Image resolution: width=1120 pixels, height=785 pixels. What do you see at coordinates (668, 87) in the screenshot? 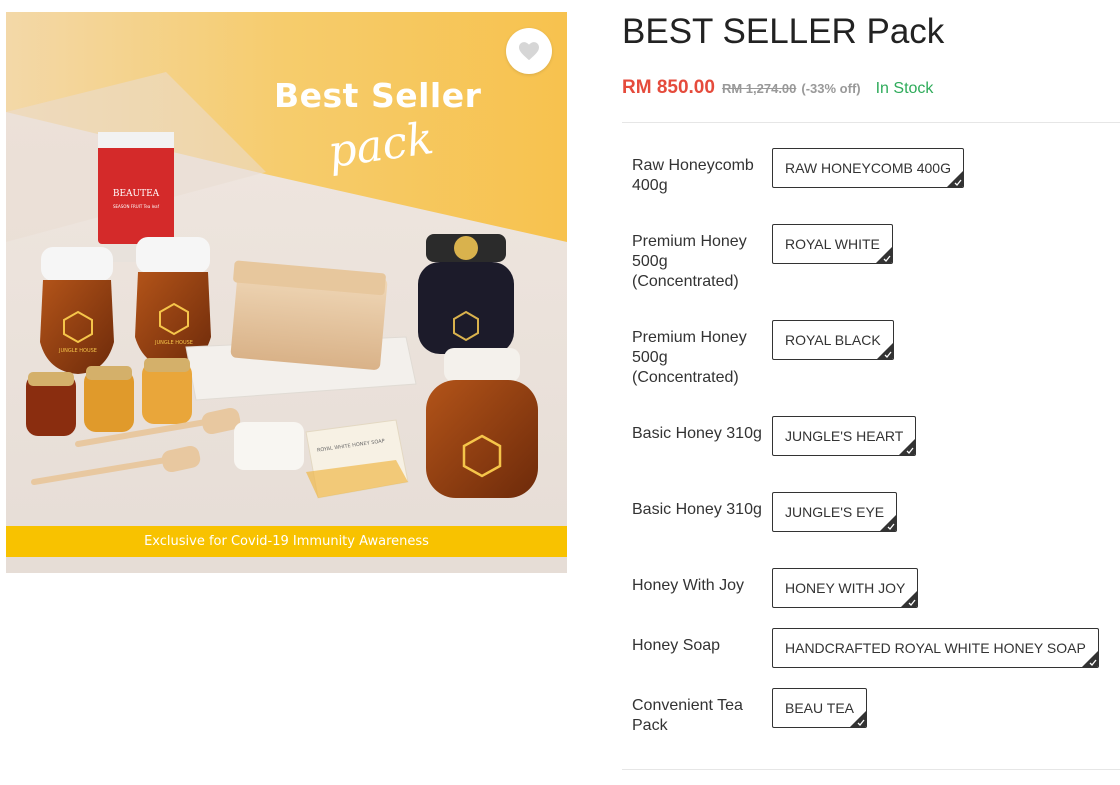
I see `current-price: RM 850.00` at bounding box center [668, 87].